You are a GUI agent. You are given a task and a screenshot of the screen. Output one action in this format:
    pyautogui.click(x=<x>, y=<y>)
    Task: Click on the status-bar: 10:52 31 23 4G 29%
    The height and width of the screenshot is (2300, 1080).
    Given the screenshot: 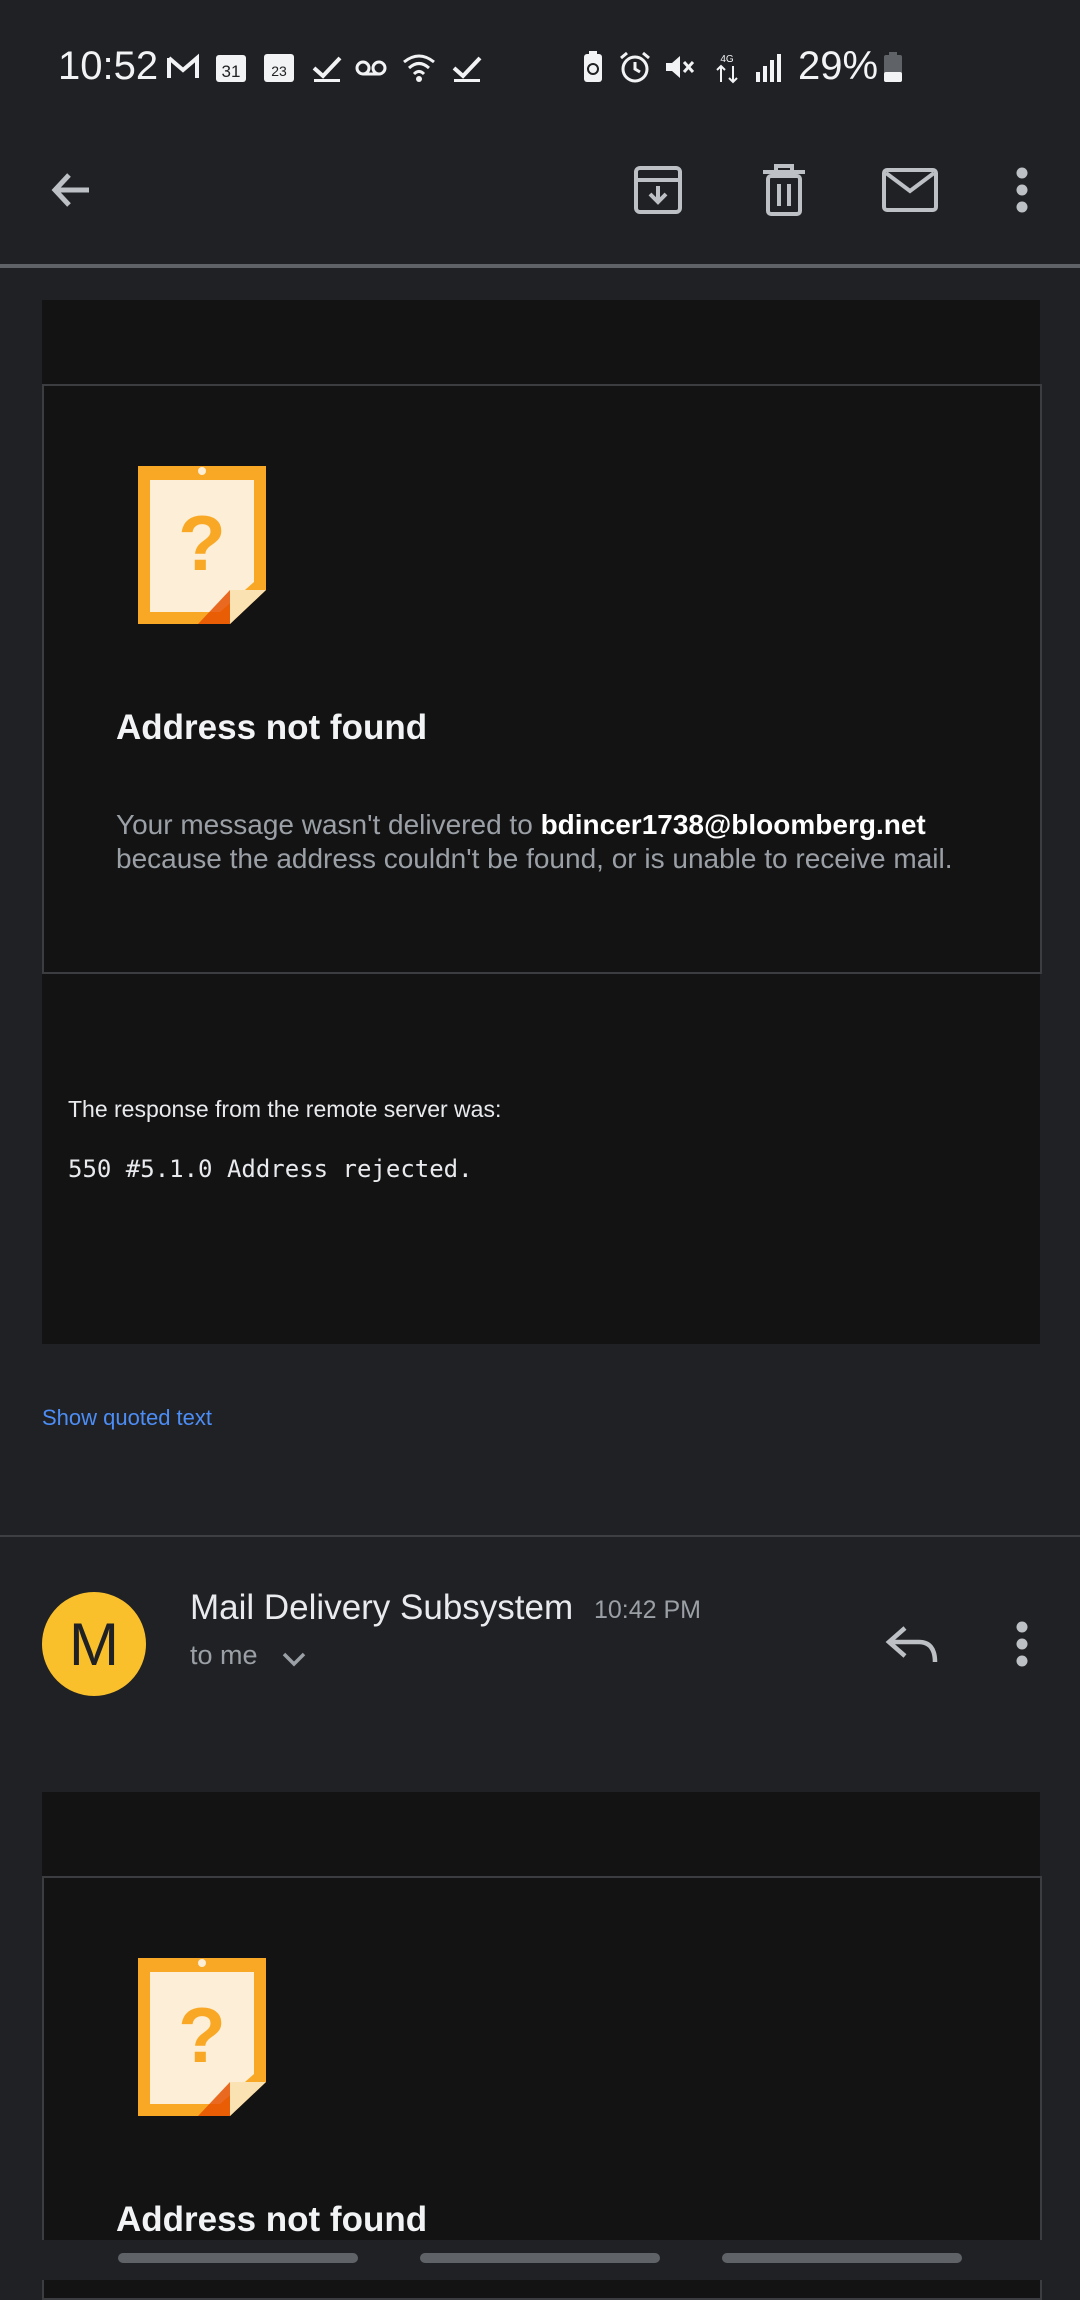 What is the action you would take?
    pyautogui.click(x=540, y=70)
    